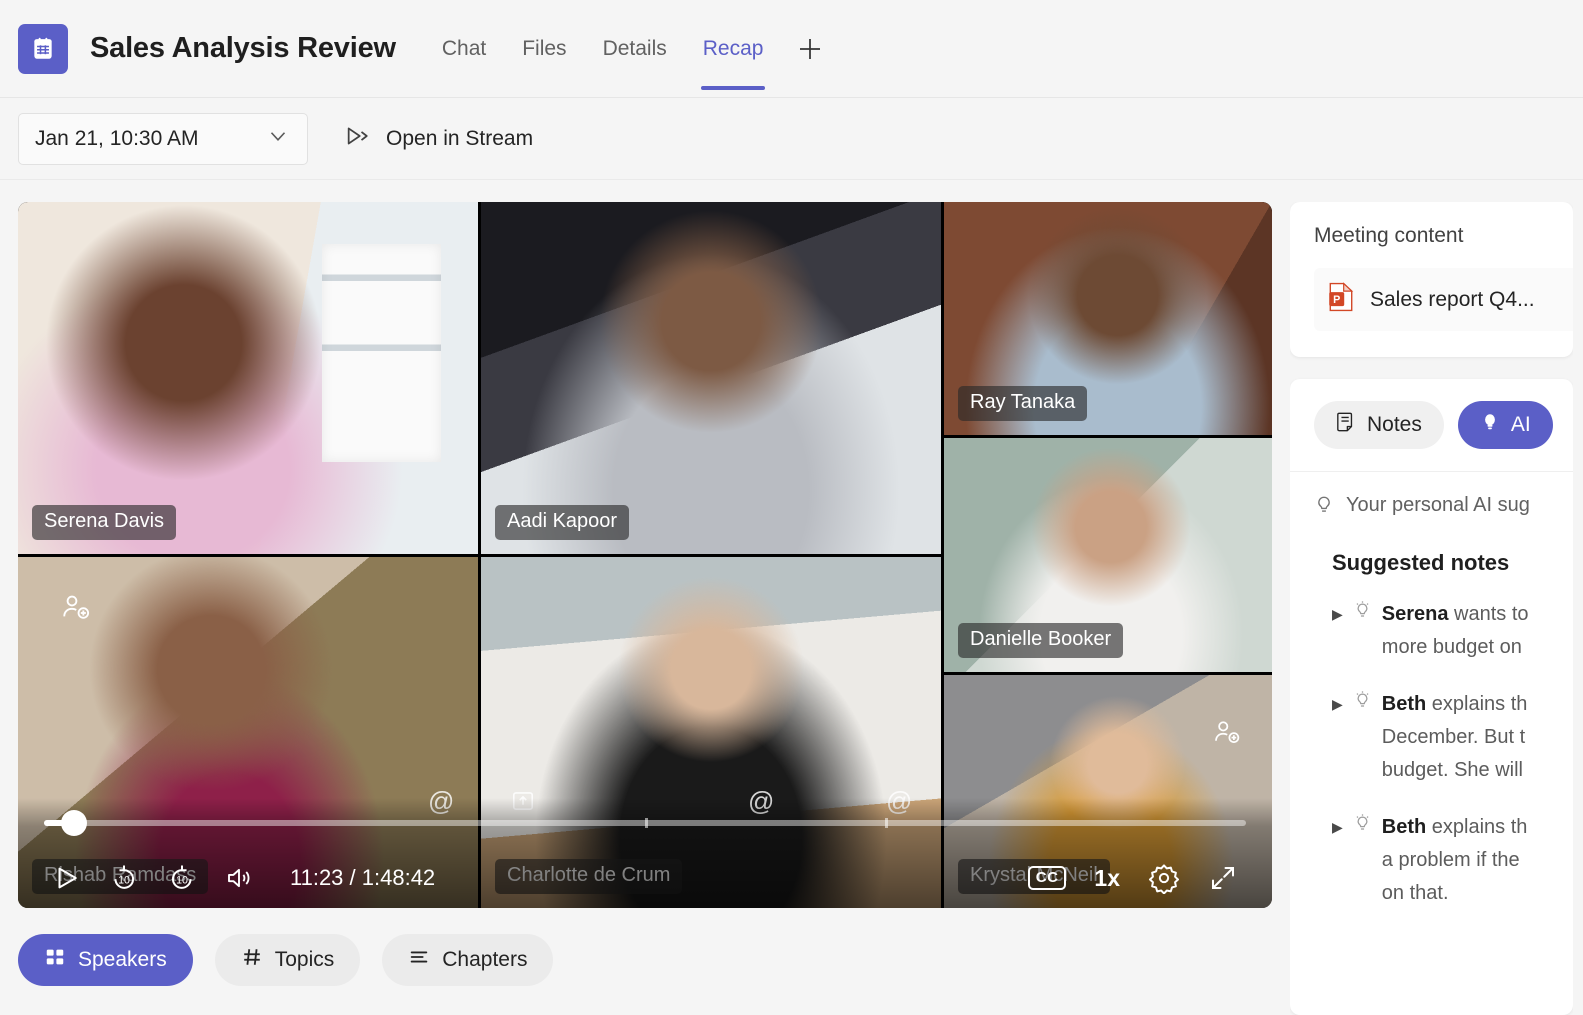 This screenshot has width=1583, height=1015. I want to click on tab-bar: Chat Files Details Recap, so click(629, 49).